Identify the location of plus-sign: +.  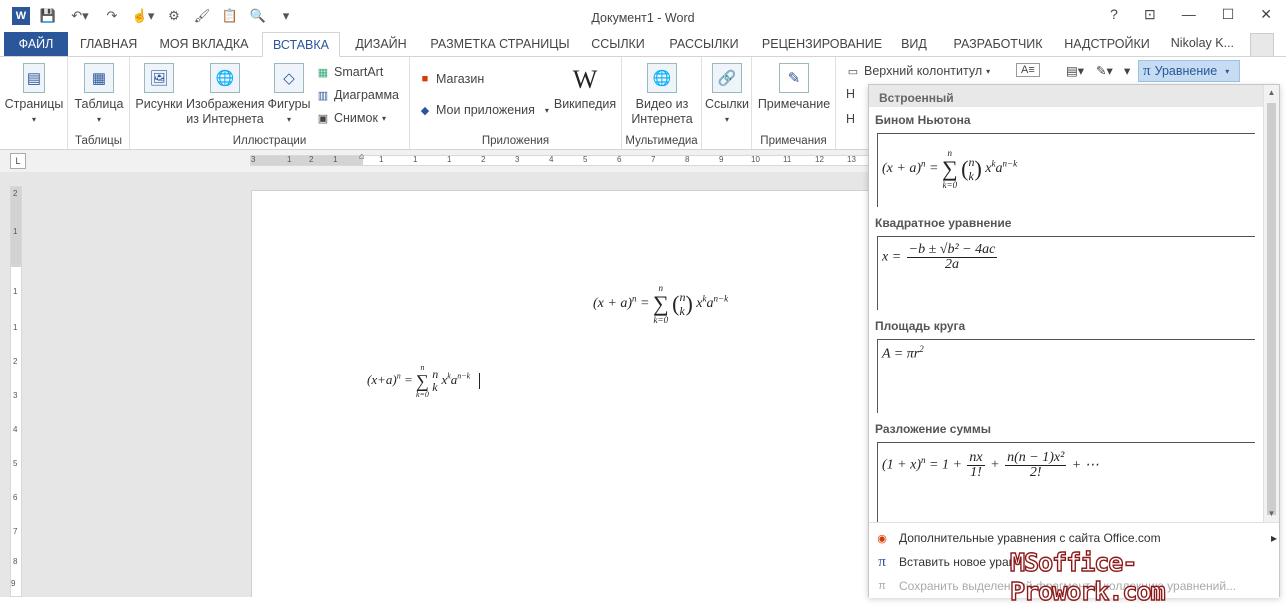
(995, 465).